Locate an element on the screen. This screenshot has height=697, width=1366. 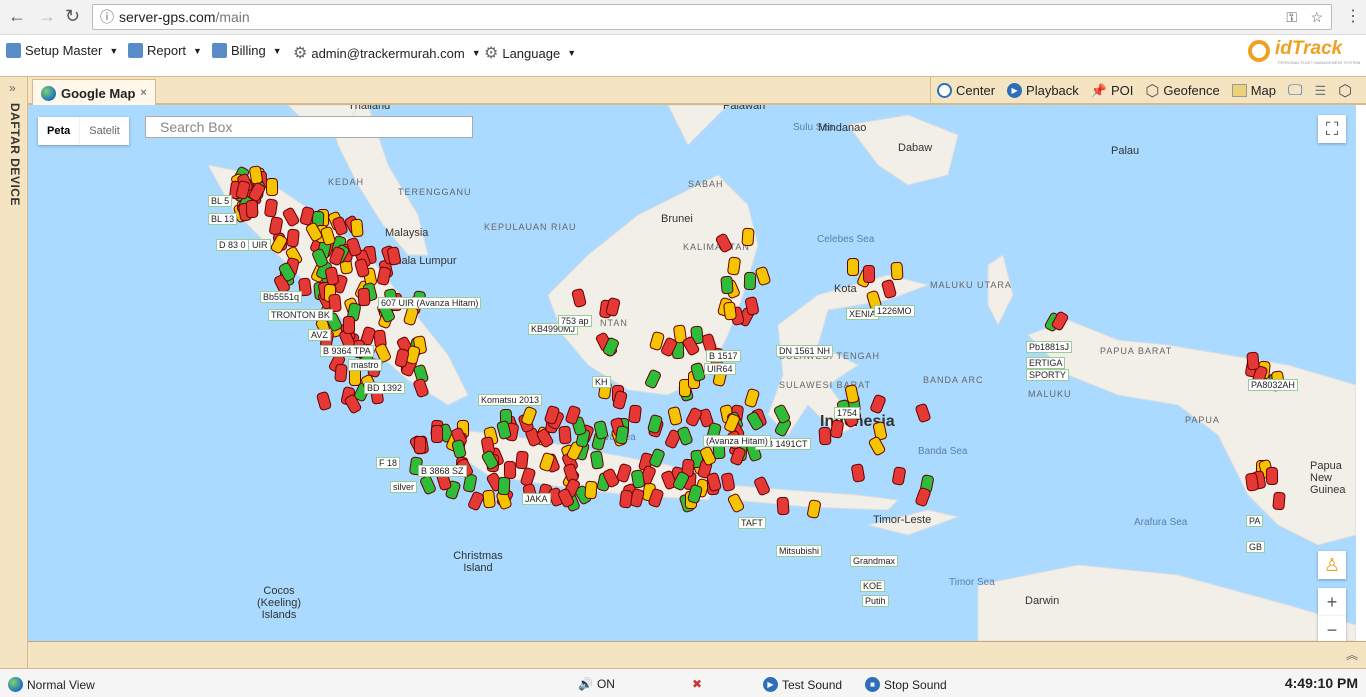
browser-menu-icon: ⋮ is located at coordinates (1353, 16).